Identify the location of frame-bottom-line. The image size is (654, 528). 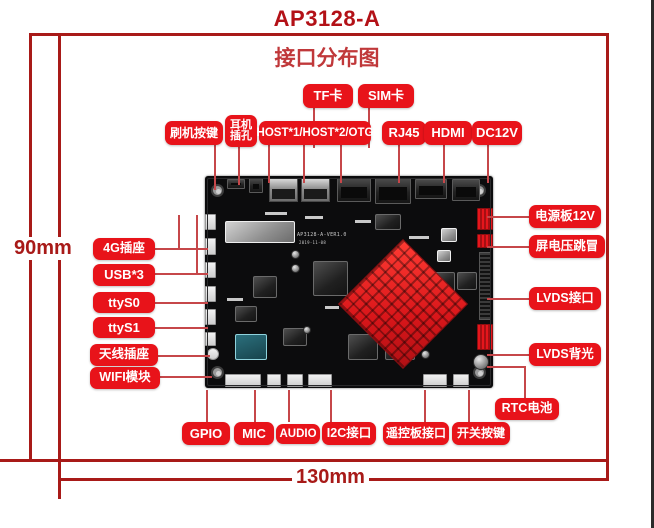
(304, 460).